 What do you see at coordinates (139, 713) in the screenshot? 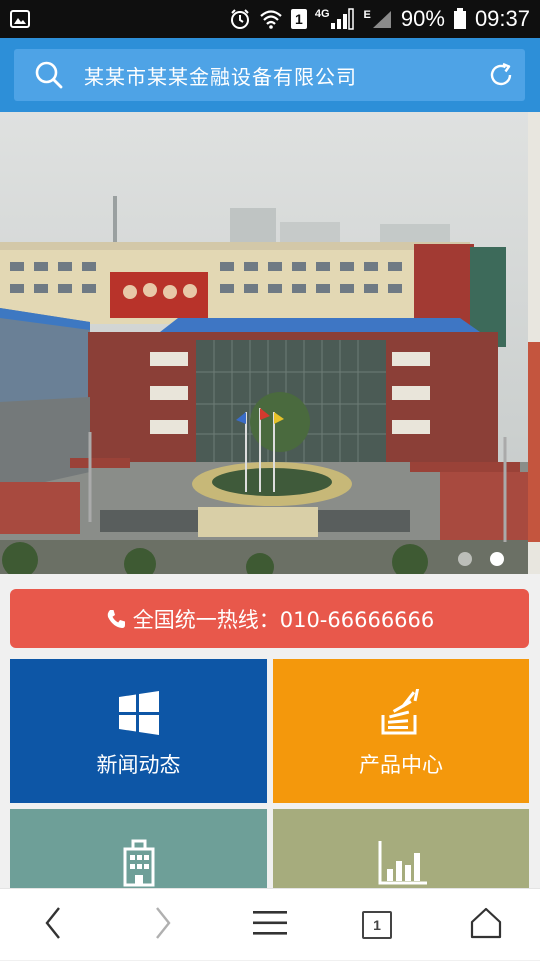
I see `windows-icon` at bounding box center [139, 713].